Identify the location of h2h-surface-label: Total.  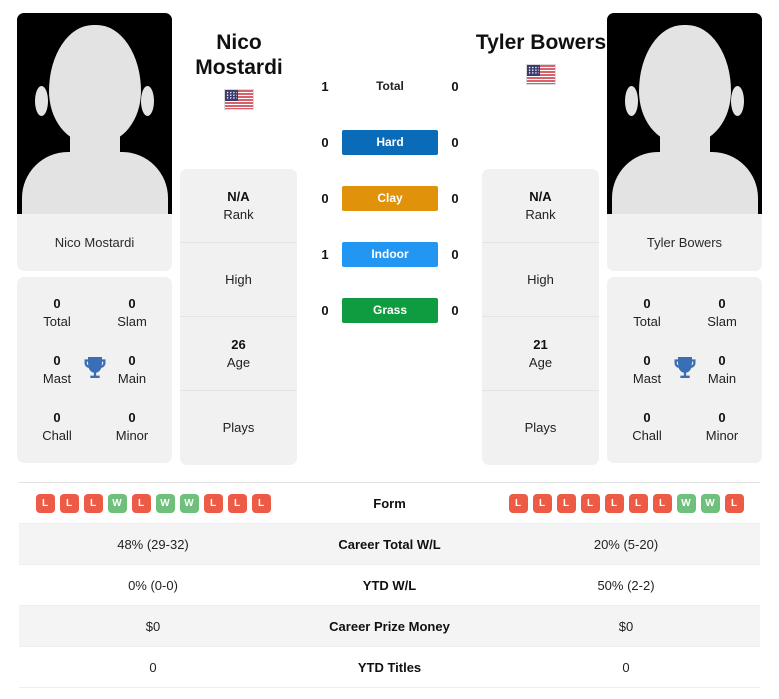
(390, 86).